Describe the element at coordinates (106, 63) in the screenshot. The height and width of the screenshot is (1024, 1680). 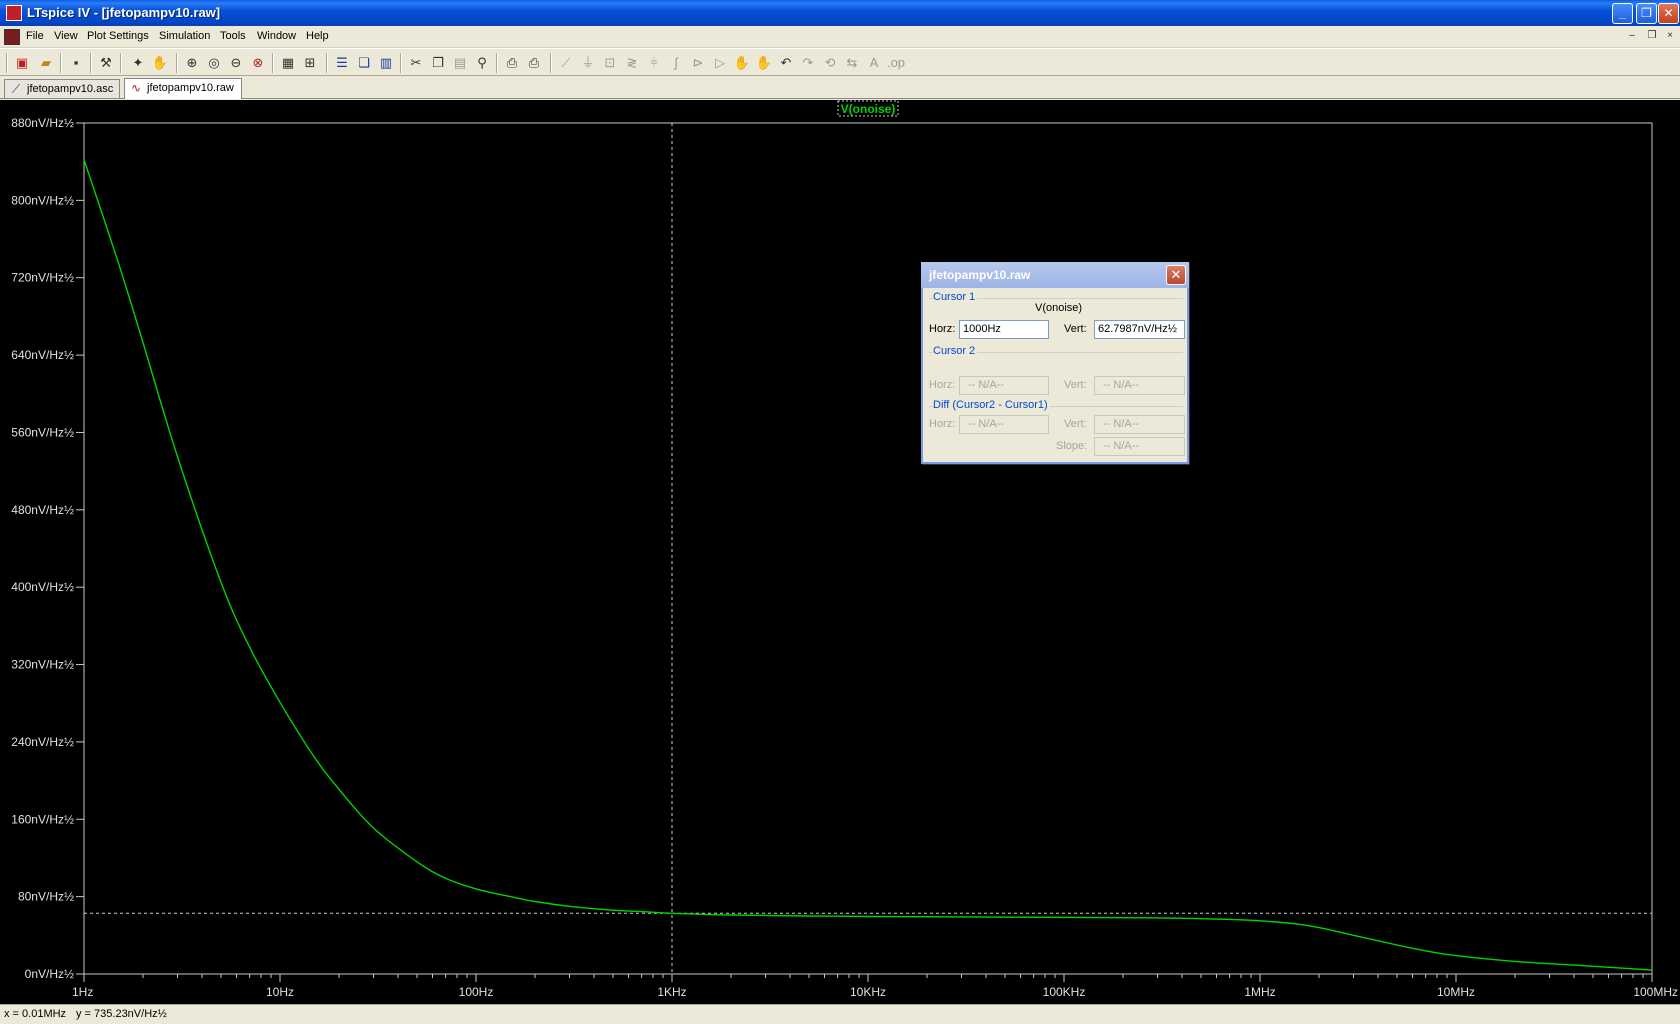
I see `control-panel-icon: ⚒` at that location.